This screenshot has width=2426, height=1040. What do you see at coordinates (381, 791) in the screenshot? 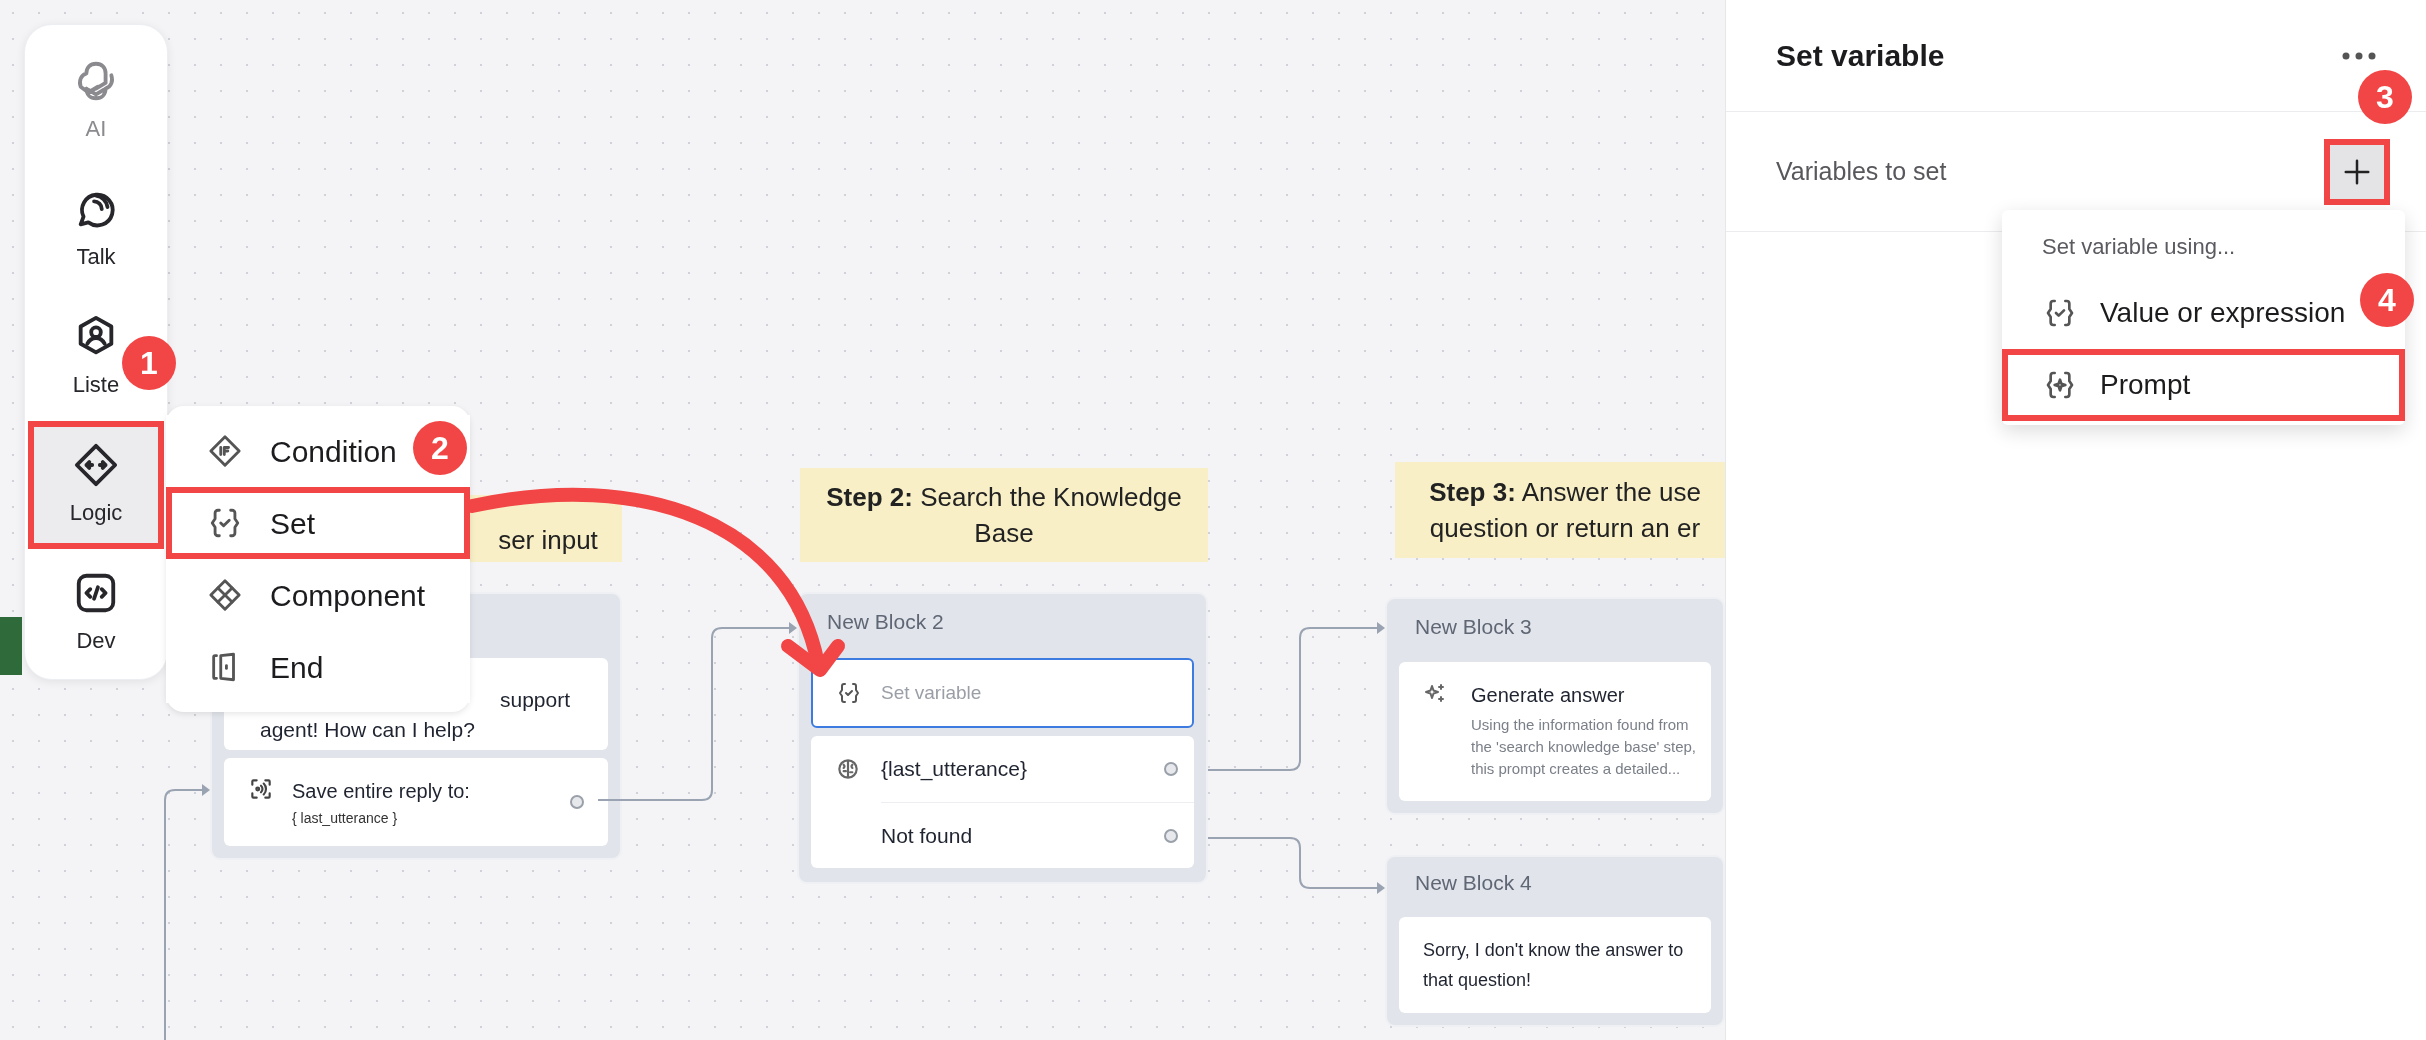
I see `capture-text: Save entire reply to:` at bounding box center [381, 791].